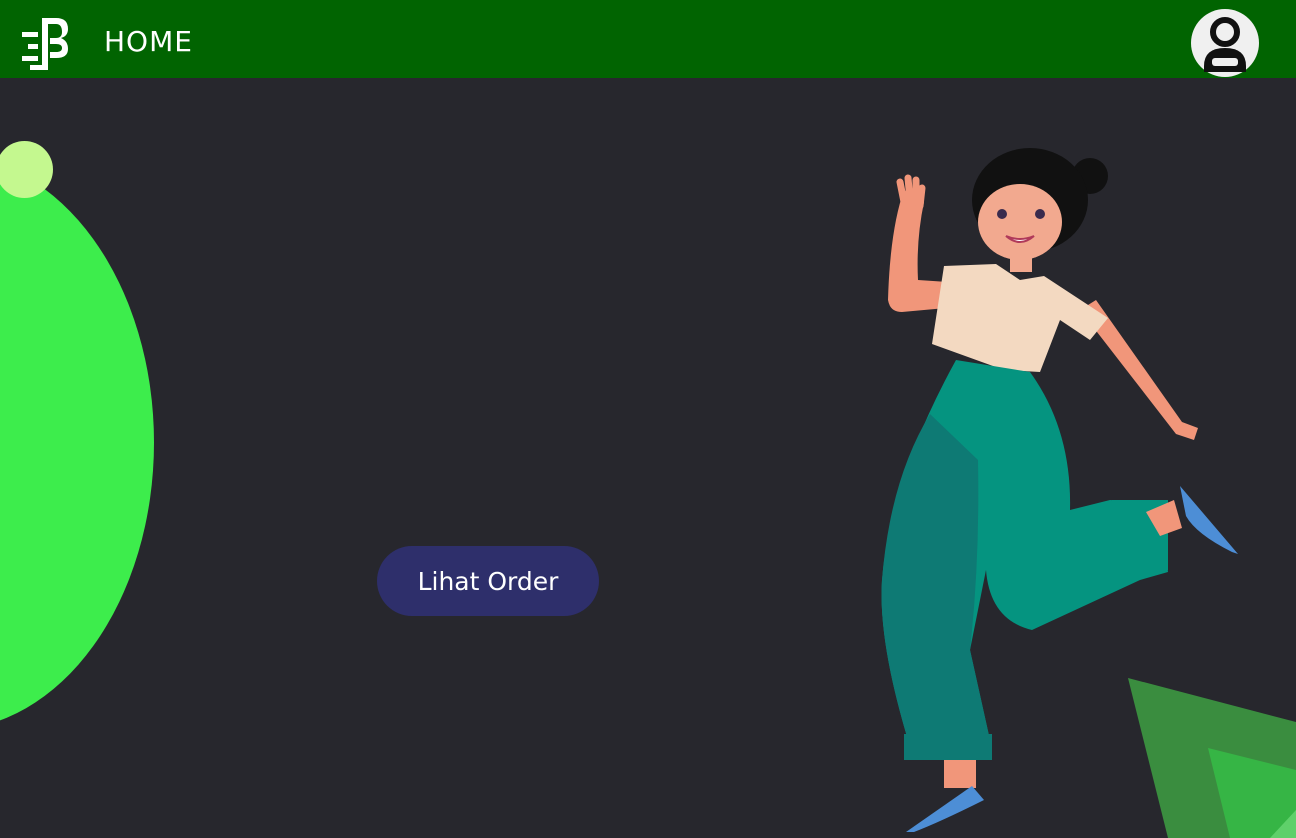 This screenshot has width=1296, height=838. I want to click on brand-logo-icon, so click(45, 43).